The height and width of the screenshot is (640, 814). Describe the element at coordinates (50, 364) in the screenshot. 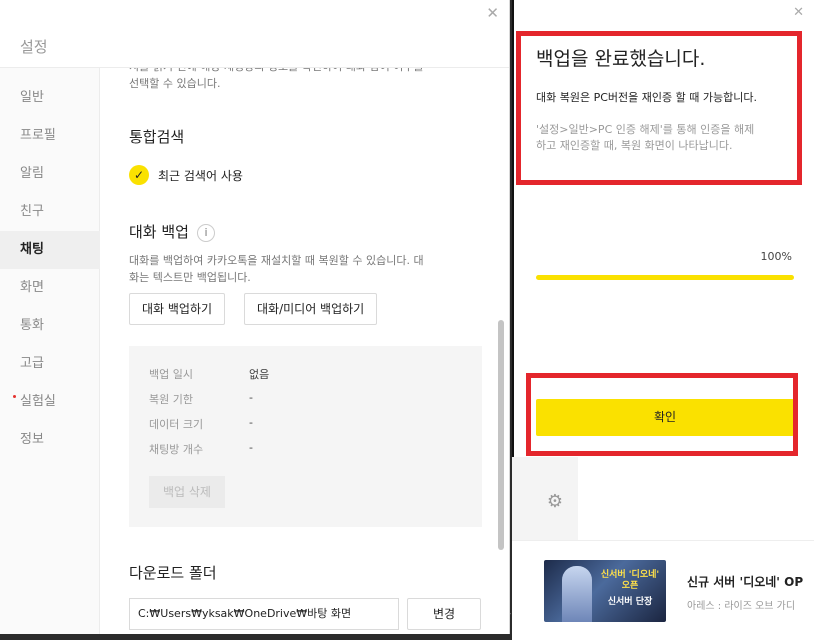

I see `sidebar-item-advanced: 고급` at that location.